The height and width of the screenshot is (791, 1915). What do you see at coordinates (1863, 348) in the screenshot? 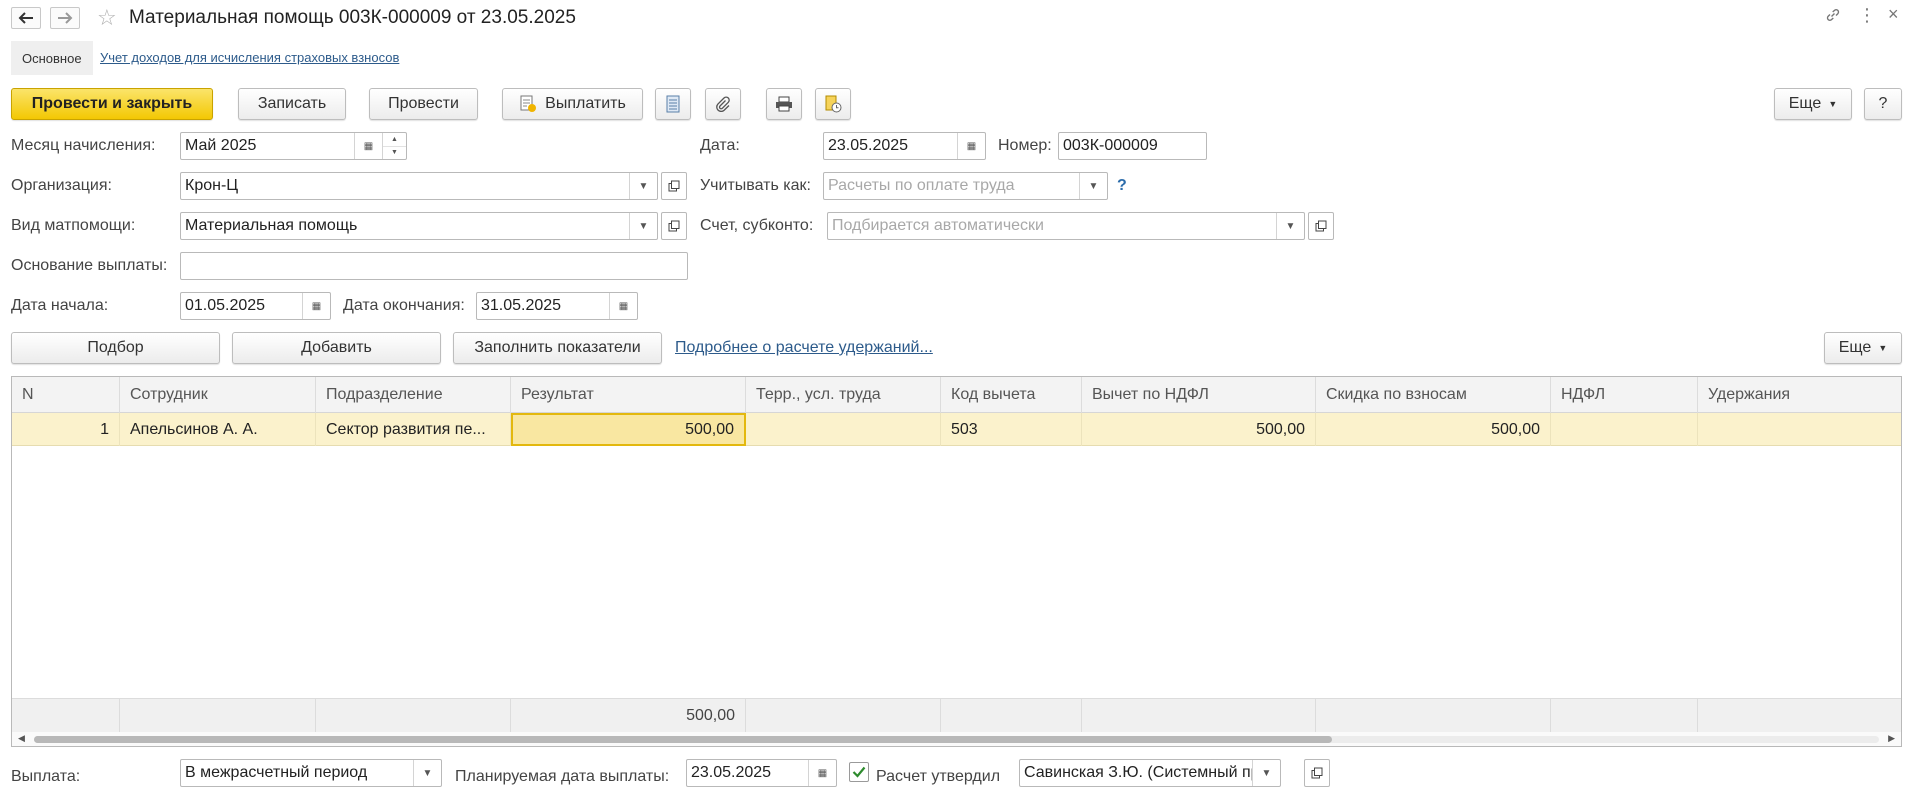
I see `table-more-button: Еще ▼` at bounding box center [1863, 348].